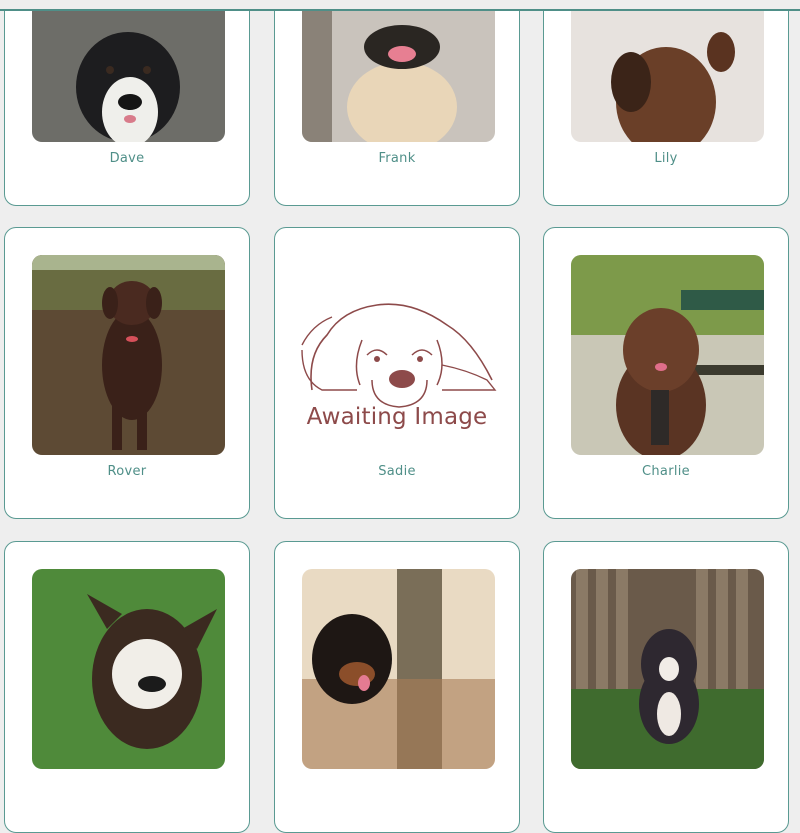 Image resolution: width=800 pixels, height=833 pixels. Describe the element at coordinates (127, 471) in the screenshot. I see `dog-name: Rover` at that location.